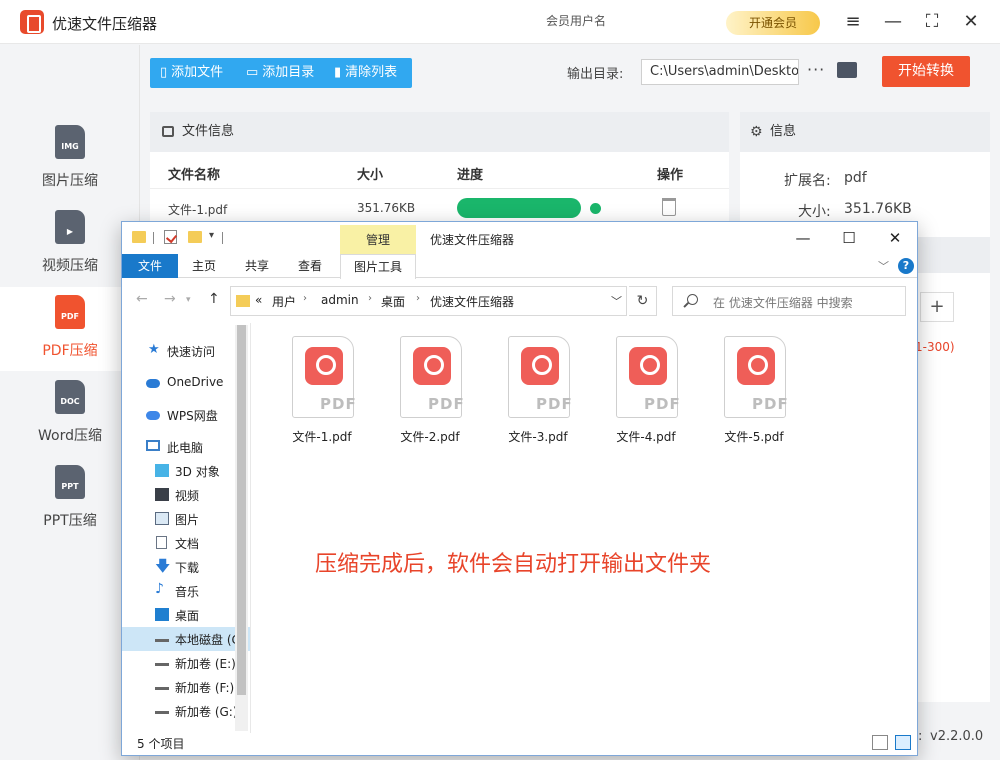  I want to click on tree-item-pictures: 图片, so click(186, 519).